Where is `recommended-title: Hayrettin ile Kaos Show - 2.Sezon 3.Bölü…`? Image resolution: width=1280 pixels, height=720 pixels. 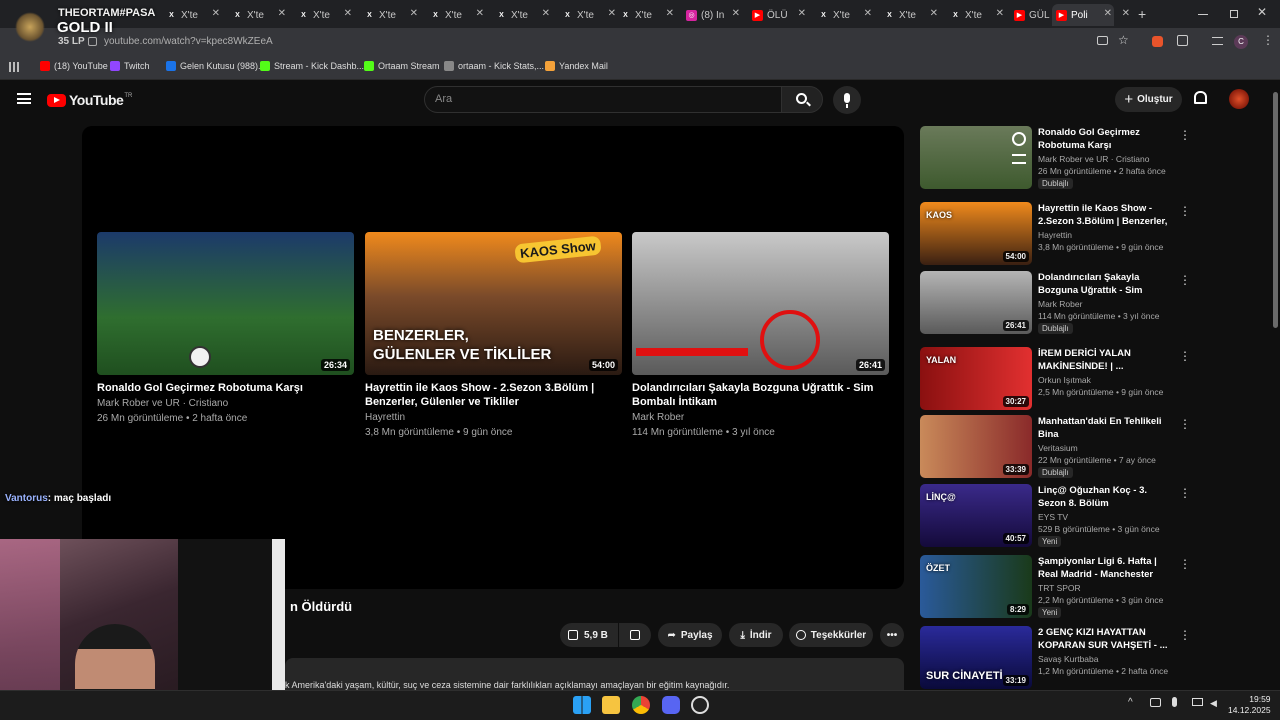 recommended-title: Hayrettin ile Kaos Show - 2.Sezon 3.Bölü… is located at coordinates (1105, 215).